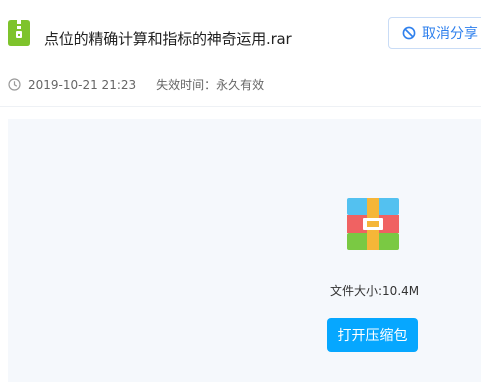 Image resolution: width=481 pixels, height=382 pixels. What do you see at coordinates (375, 291) in the screenshot?
I see `file-size: 文件大小:10.4M` at bounding box center [375, 291].